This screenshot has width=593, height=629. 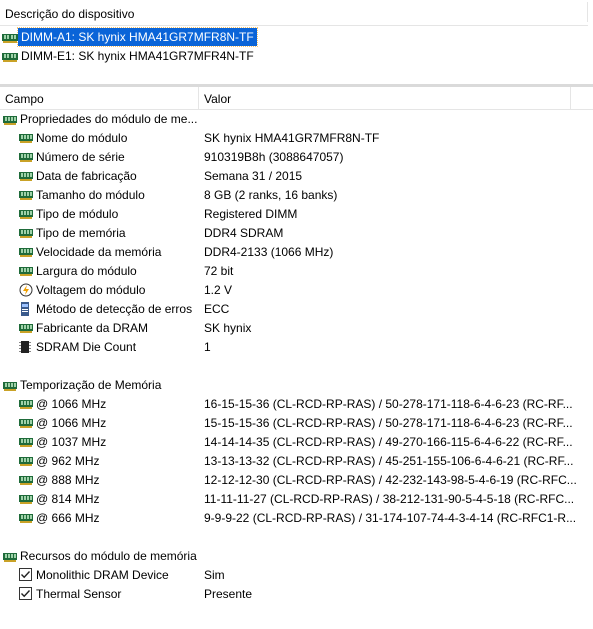 What do you see at coordinates (253, 176) in the screenshot?
I see `field-value: Semana 31 / 2015` at bounding box center [253, 176].